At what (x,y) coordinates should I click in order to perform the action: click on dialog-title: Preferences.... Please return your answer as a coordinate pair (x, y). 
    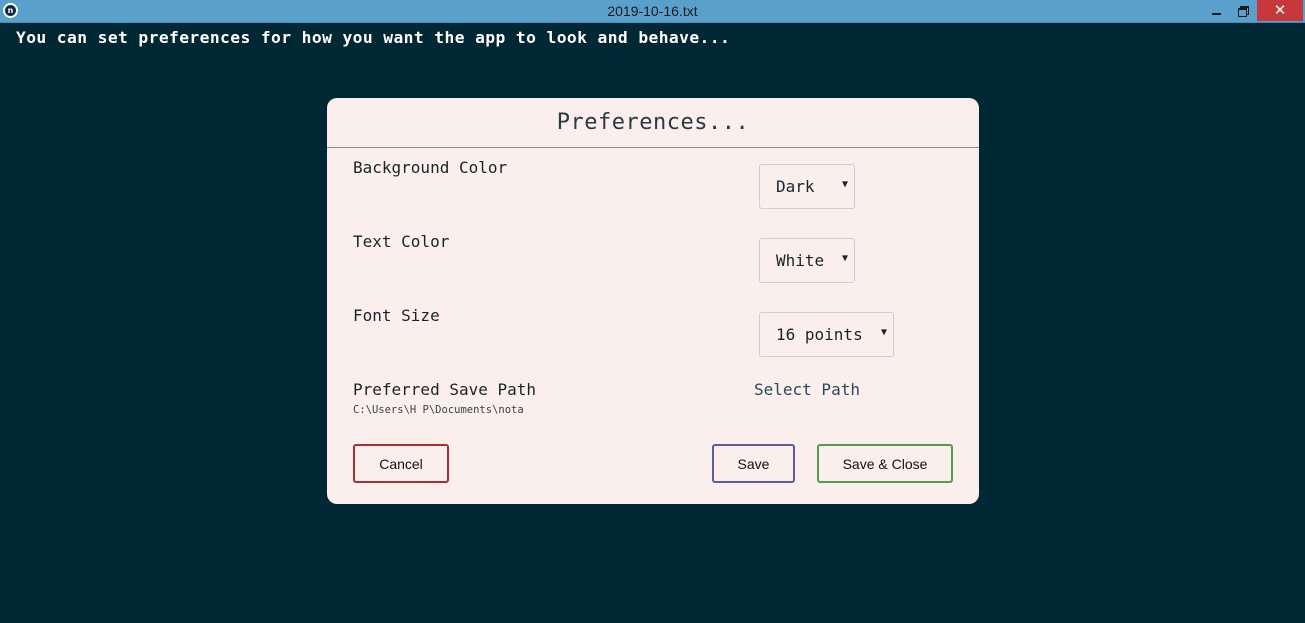
    Looking at the image, I should click on (653, 122).